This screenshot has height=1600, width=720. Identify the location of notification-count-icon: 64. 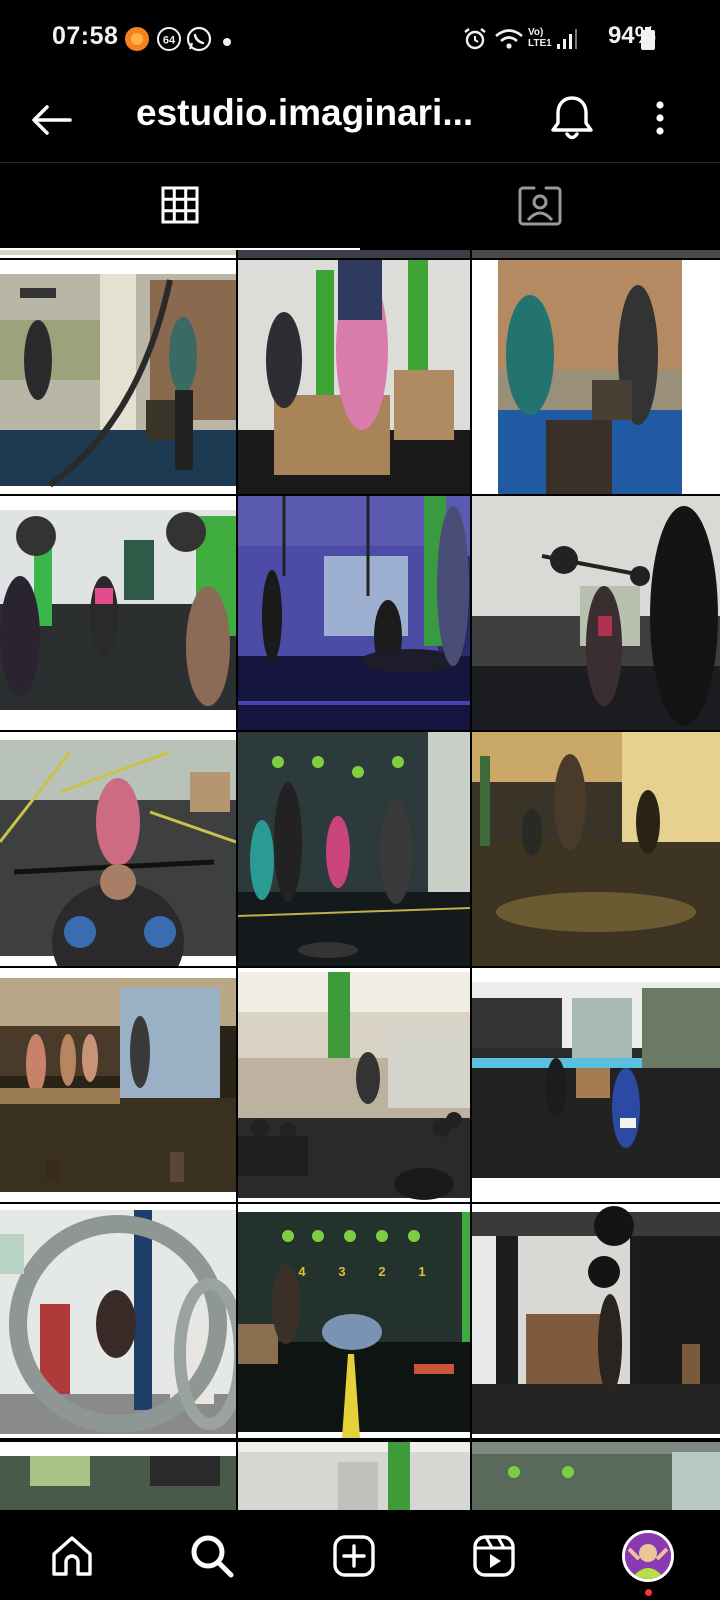
(169, 39).